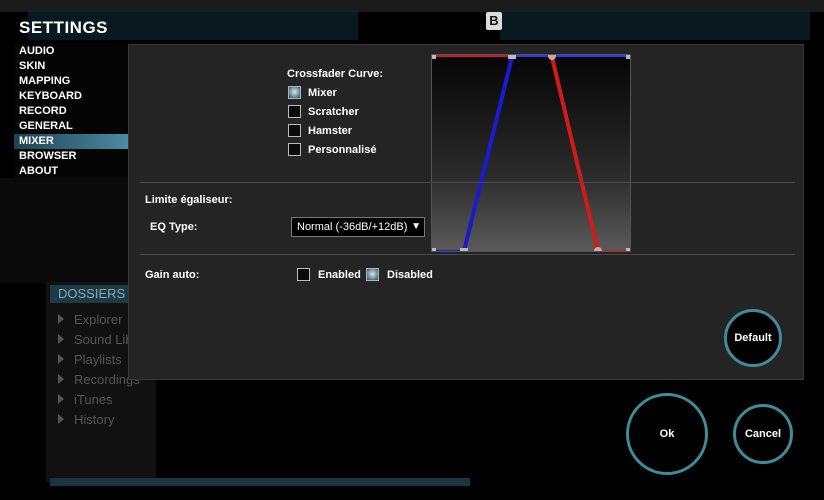 The width and height of the screenshot is (824, 500). I want to click on eq-limit-label: Limite égaliseur:, so click(189, 200).